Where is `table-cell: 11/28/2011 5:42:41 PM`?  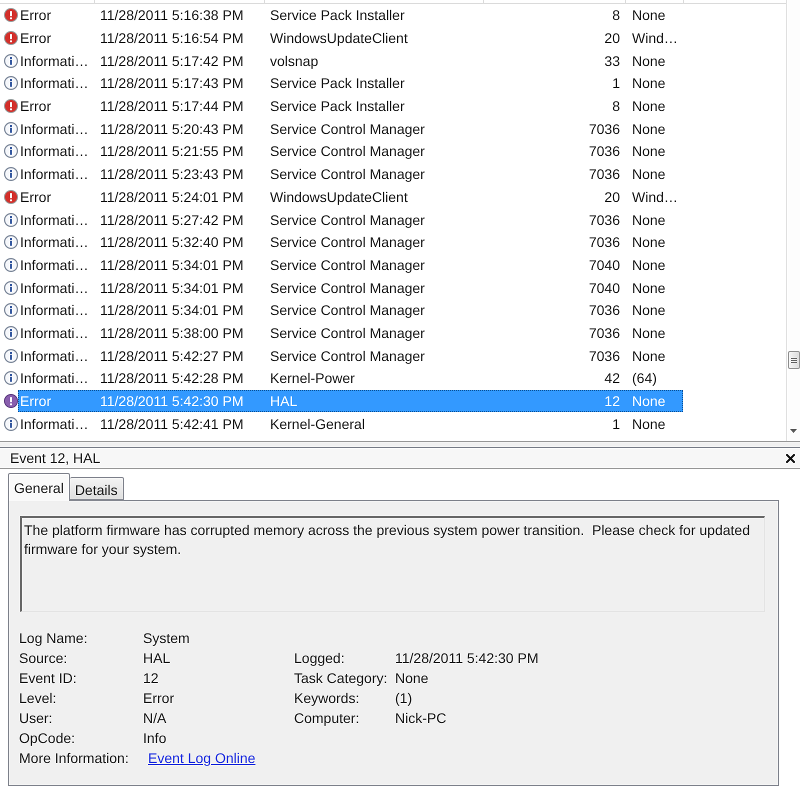
table-cell: 11/28/2011 5:42:41 PM is located at coordinates (172, 424).